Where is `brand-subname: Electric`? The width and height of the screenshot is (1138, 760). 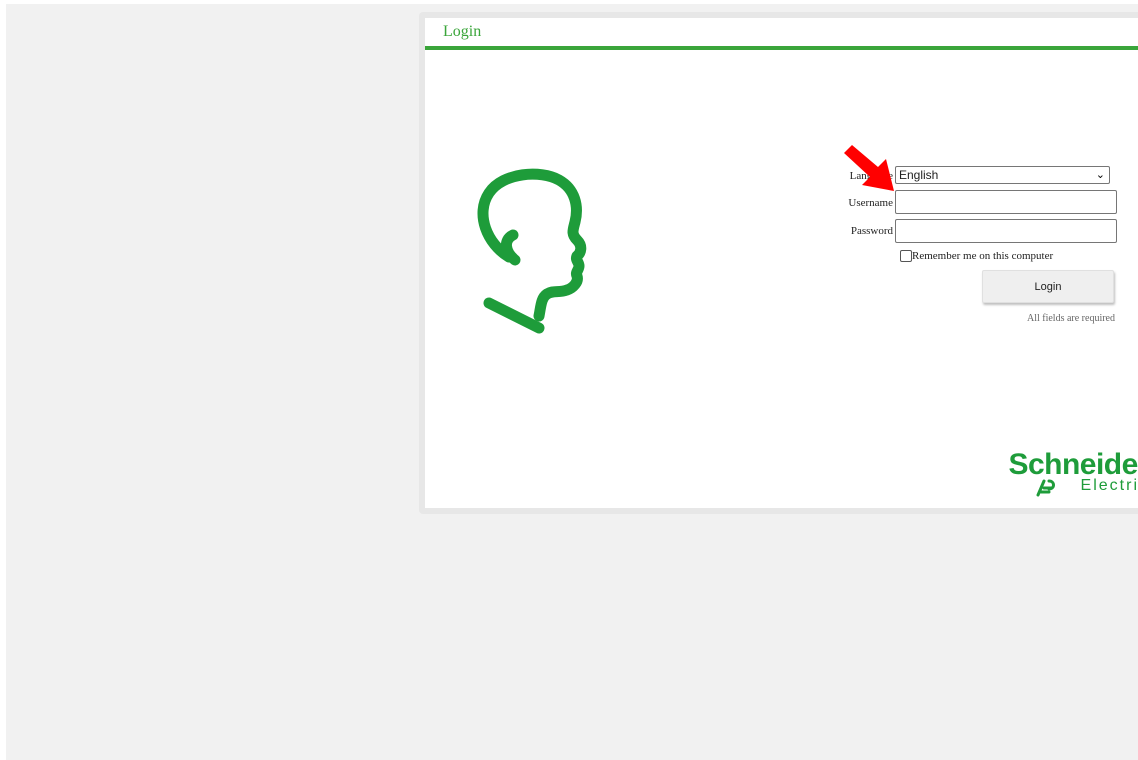
brand-subname: Electric is located at coordinates (1109, 485).